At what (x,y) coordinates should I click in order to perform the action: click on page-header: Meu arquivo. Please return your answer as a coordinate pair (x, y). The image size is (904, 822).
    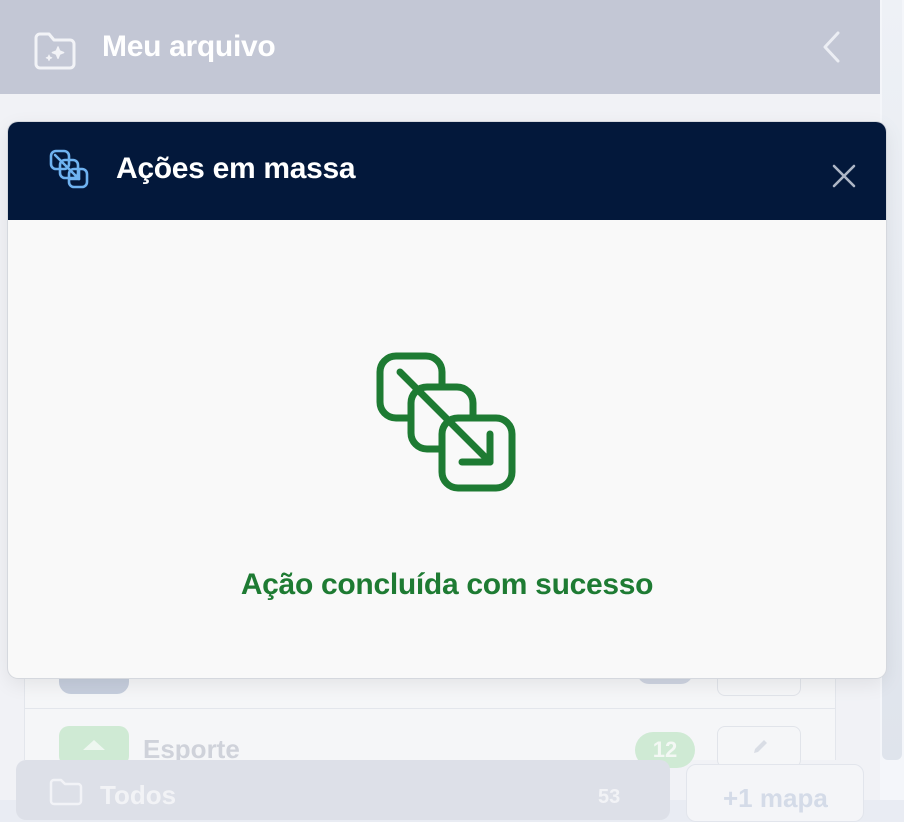
    Looking at the image, I should click on (440, 47).